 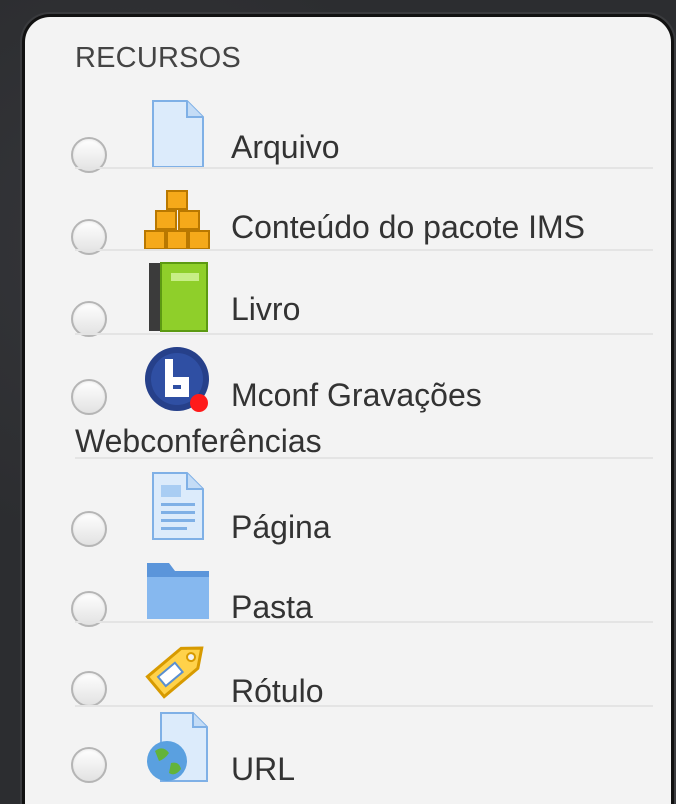 I want to click on section-heading: RECURSOS, so click(x=158, y=58).